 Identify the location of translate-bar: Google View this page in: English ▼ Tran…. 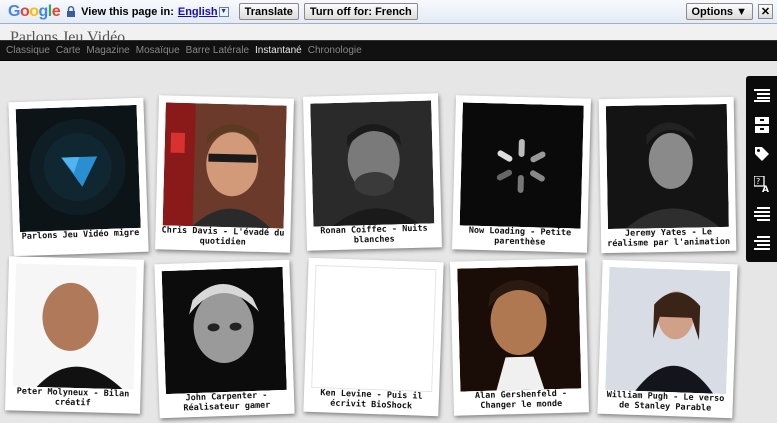
(388, 12).